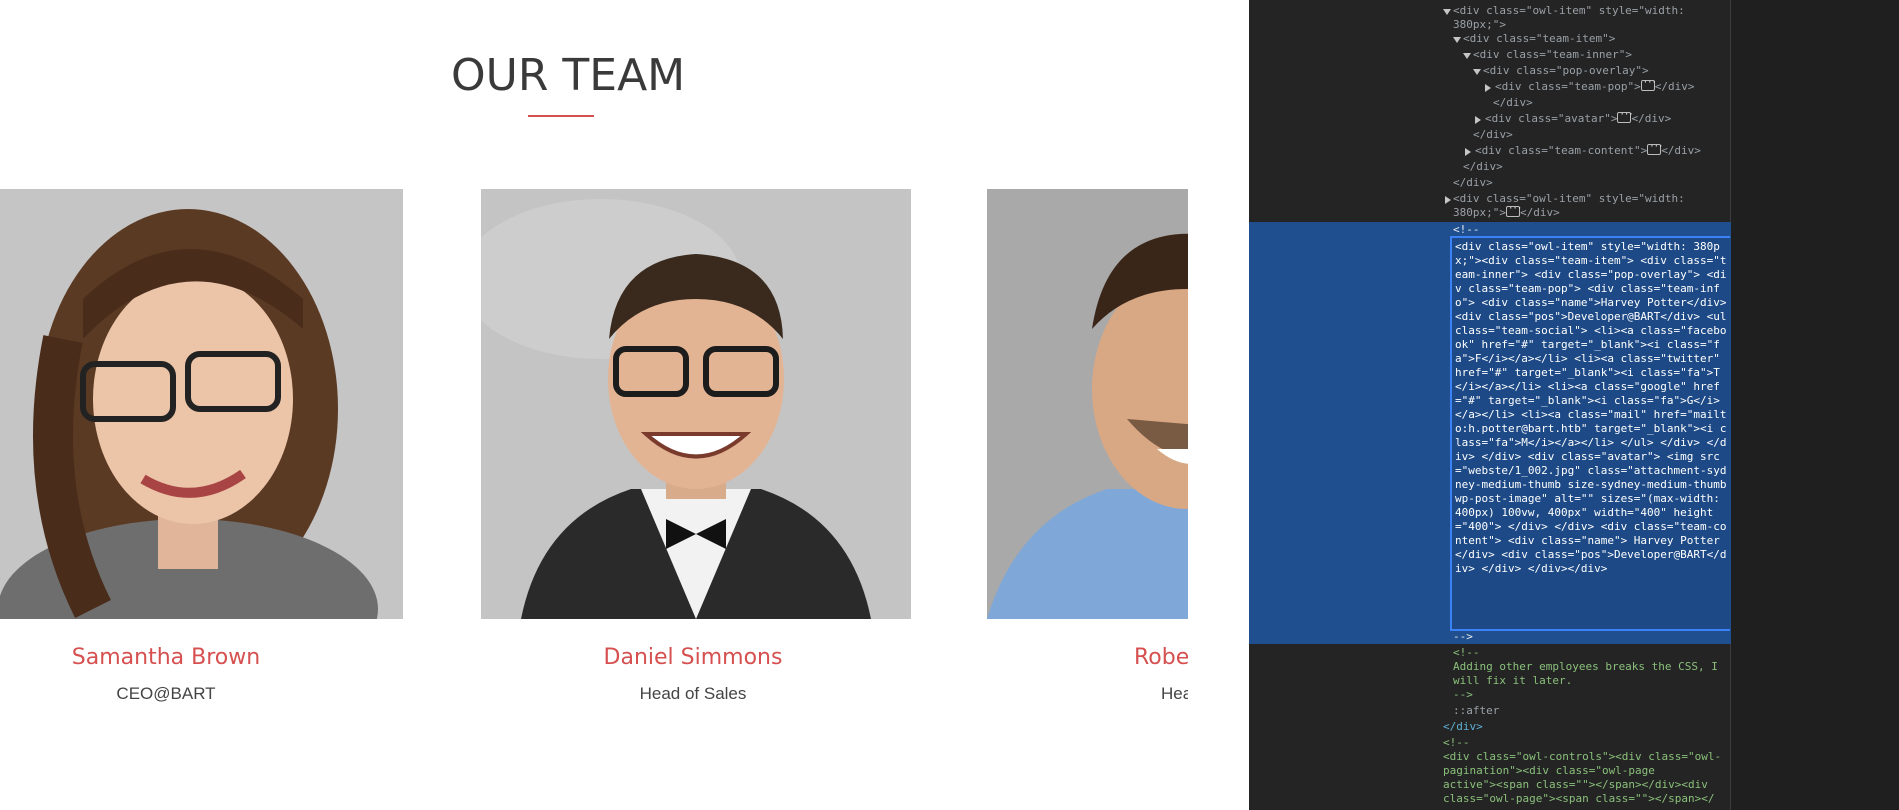  Describe the element at coordinates (1815, 405) in the screenshot. I see `devtools-side-pane` at that location.